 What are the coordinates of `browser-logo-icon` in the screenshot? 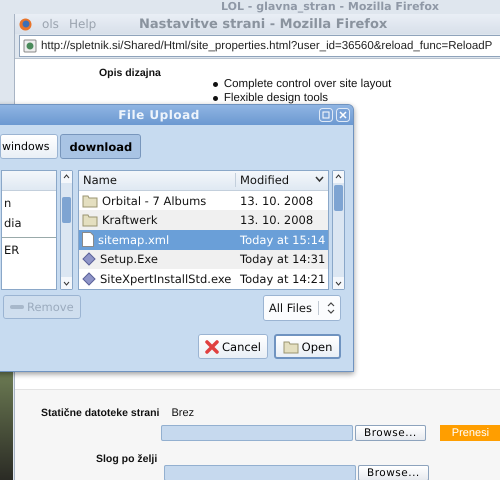 It's located at (25, 24).